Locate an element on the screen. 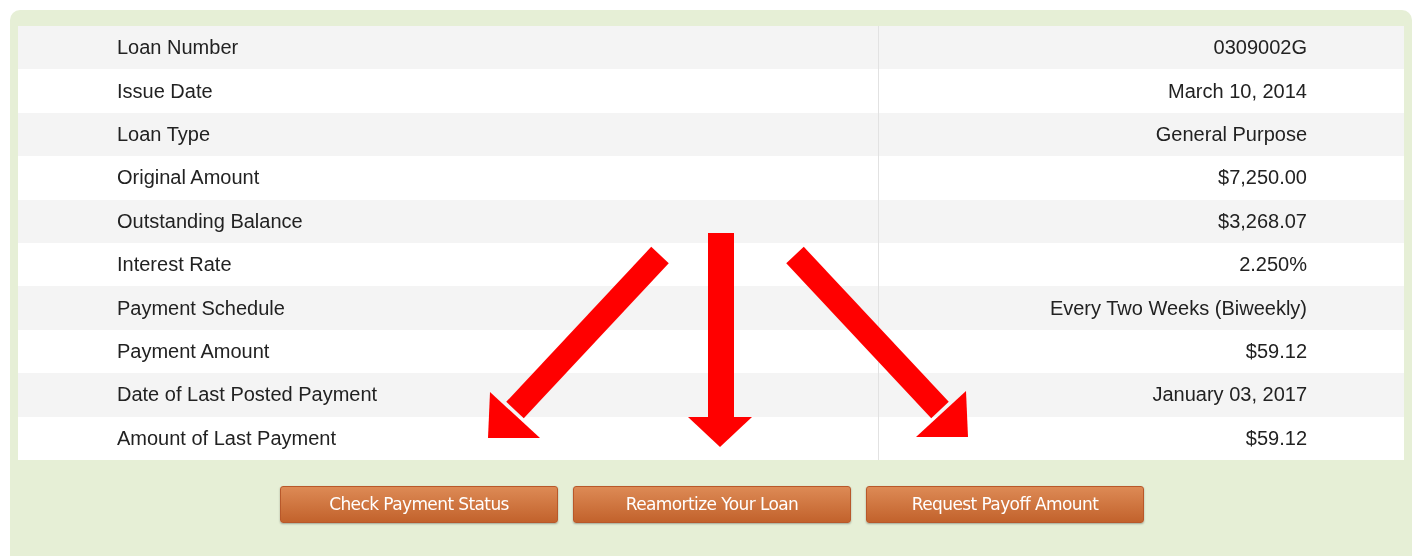  field-value: $7,250.00 is located at coordinates (1262, 178).